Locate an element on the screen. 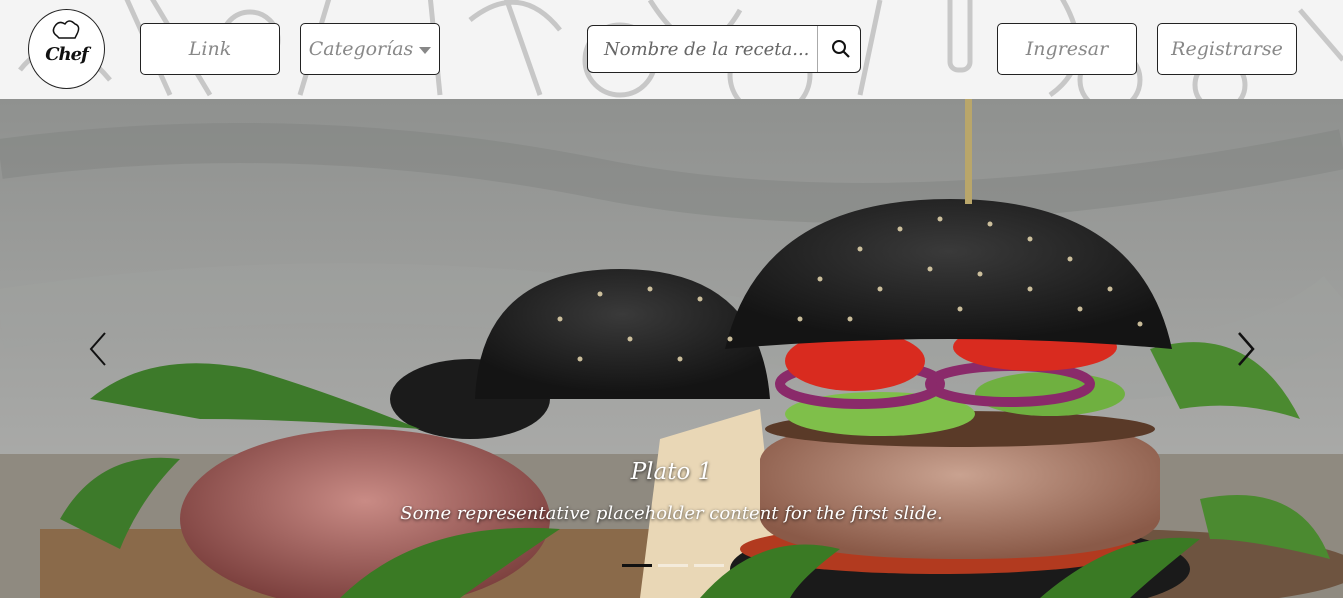 This screenshot has width=1343, height=598. login-button-label: Ingresar is located at coordinates (1067, 49).